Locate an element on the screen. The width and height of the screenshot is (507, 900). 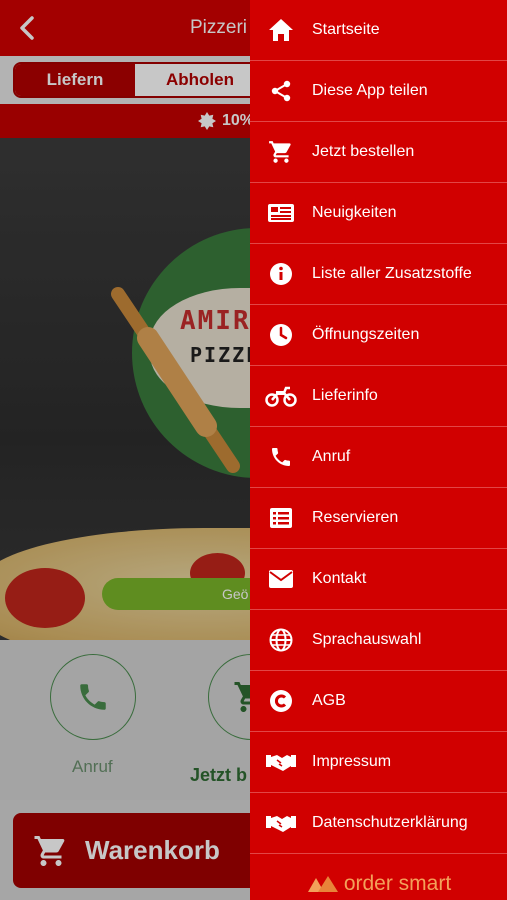
motorbike-icon is located at coordinates (281, 396).